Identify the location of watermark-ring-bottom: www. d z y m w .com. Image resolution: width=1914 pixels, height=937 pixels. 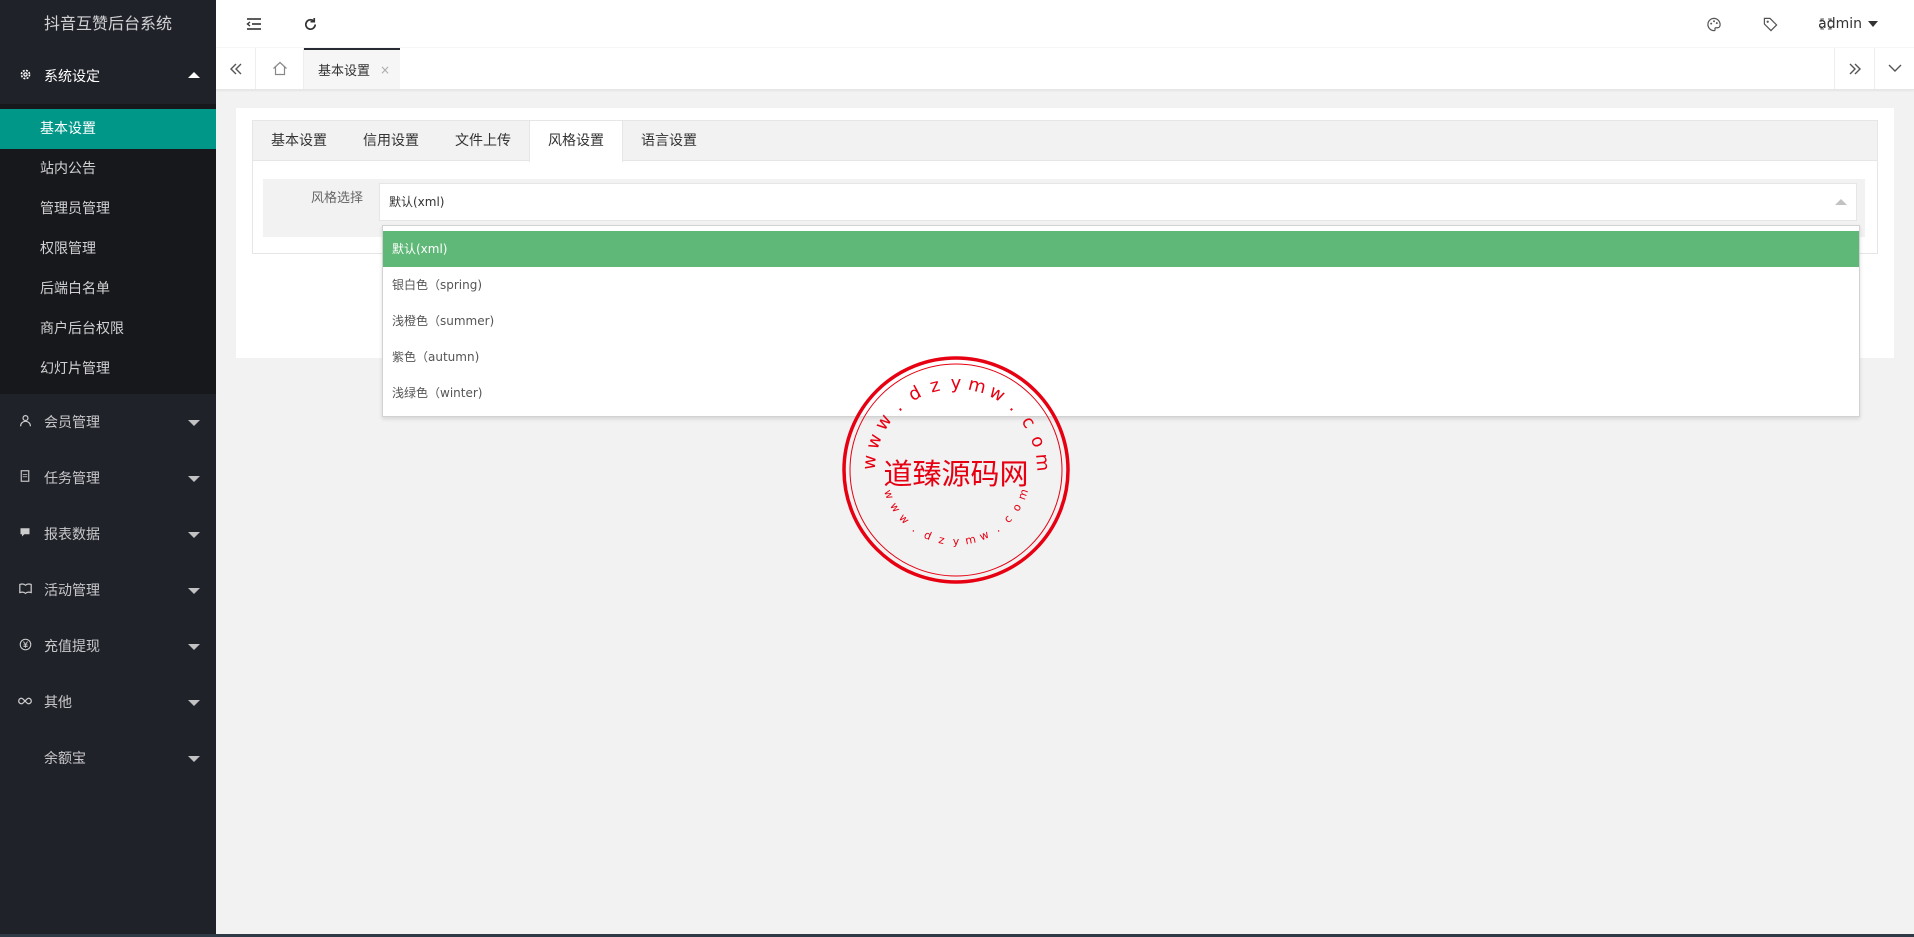
(956, 517).